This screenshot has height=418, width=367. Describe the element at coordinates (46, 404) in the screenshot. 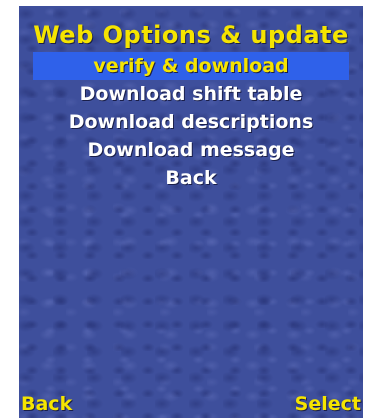

I see `back-softkey: Back` at that location.